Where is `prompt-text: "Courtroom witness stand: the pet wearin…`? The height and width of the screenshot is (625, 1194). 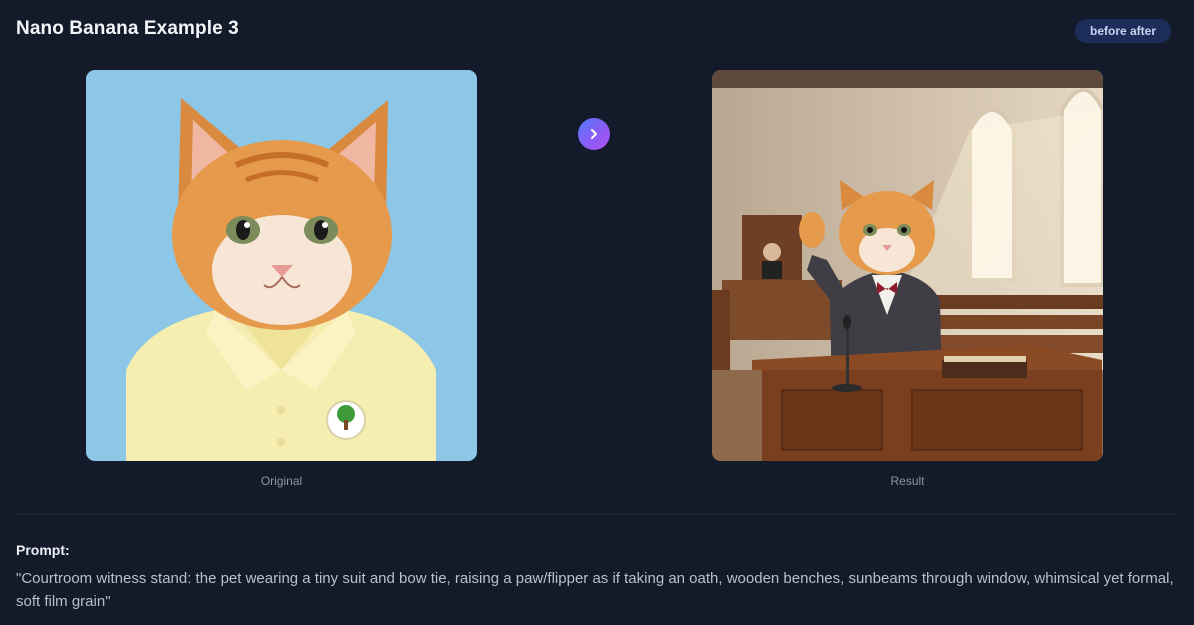 prompt-text: "Courtroom witness stand: the pet wearin… is located at coordinates (595, 590).